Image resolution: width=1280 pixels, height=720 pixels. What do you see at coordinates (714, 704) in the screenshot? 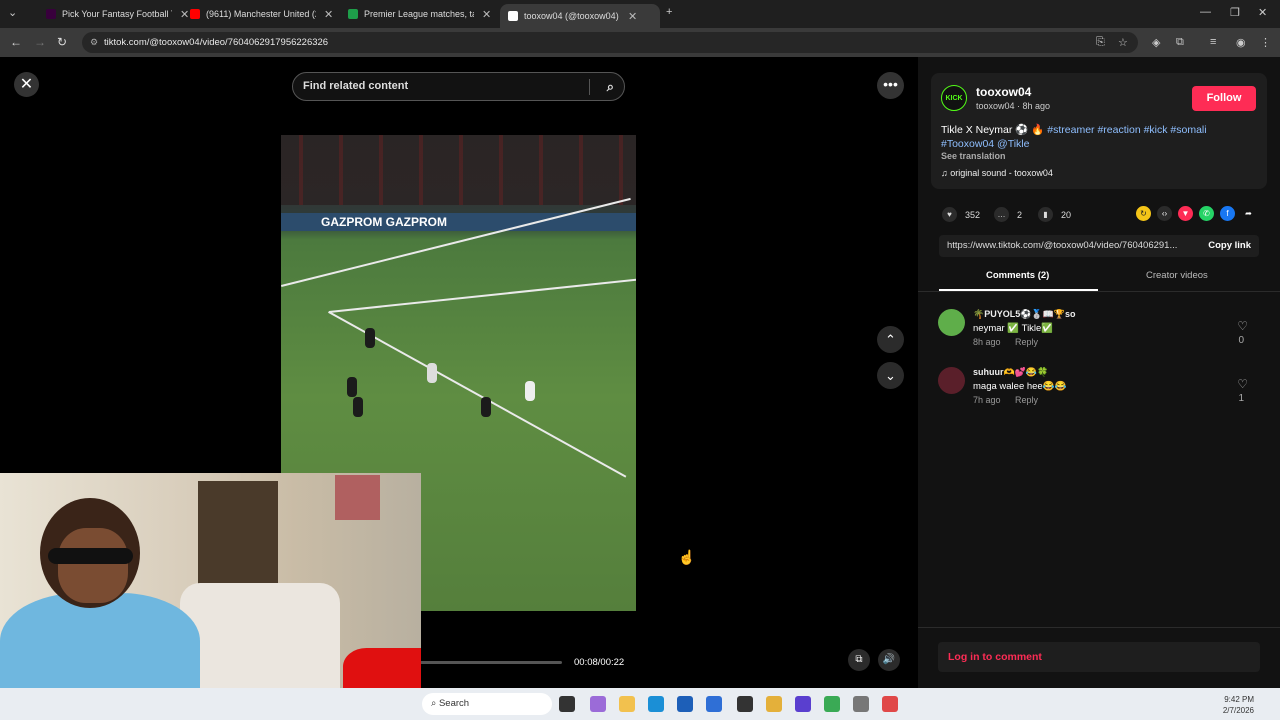
I see `outlook-icon` at bounding box center [714, 704].